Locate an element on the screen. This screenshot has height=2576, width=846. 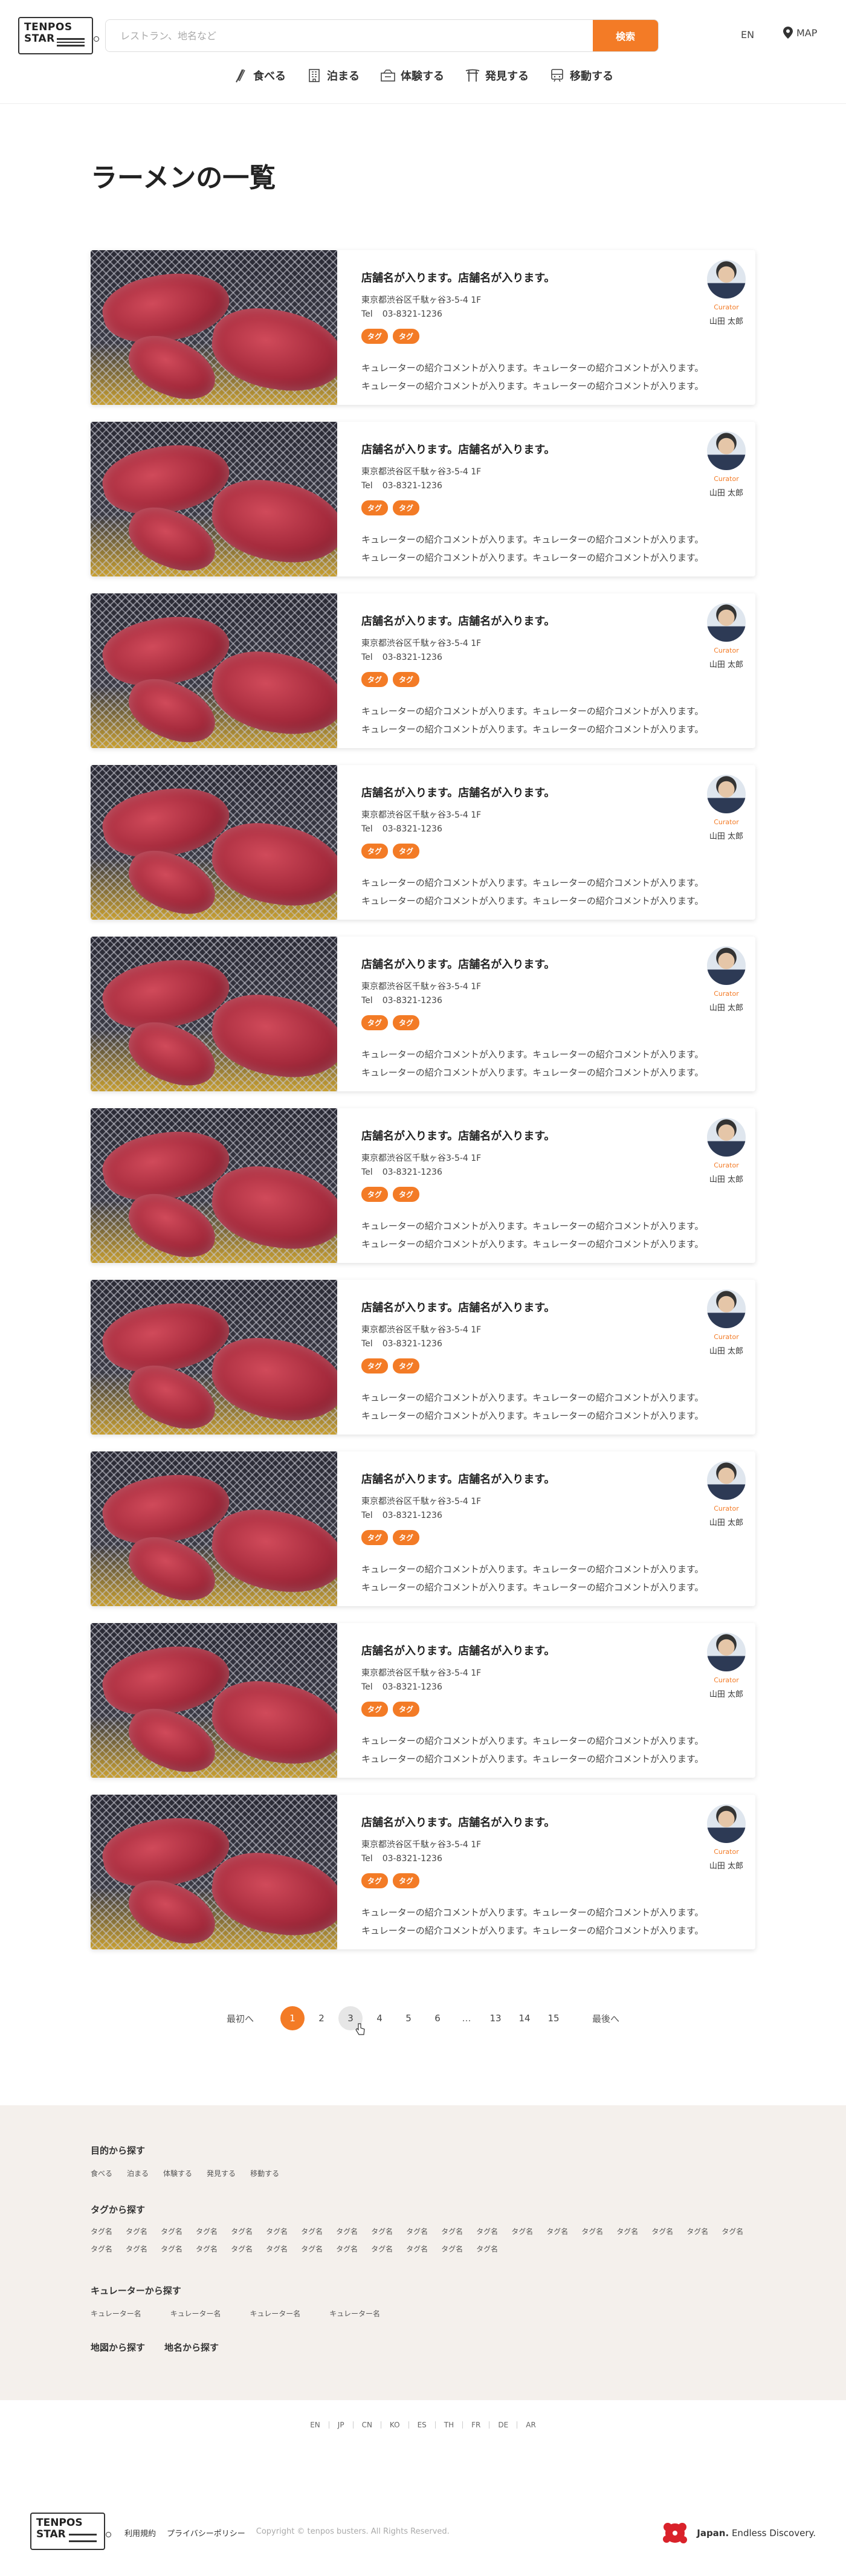
page-14: 14 is located at coordinates (524, 2018).